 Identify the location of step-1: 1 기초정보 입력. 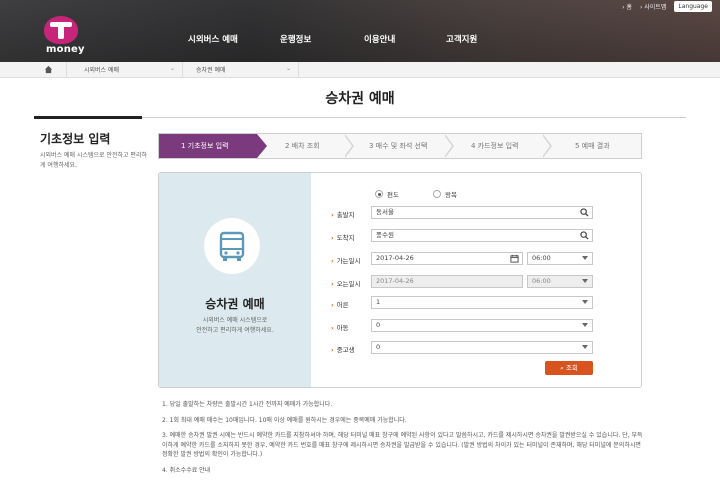
(205, 146).